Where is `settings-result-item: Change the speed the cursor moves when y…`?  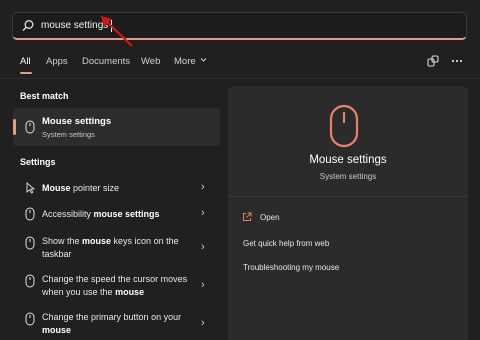
settings-result-item: Change the speed the cursor moves when y… is located at coordinates (116, 286).